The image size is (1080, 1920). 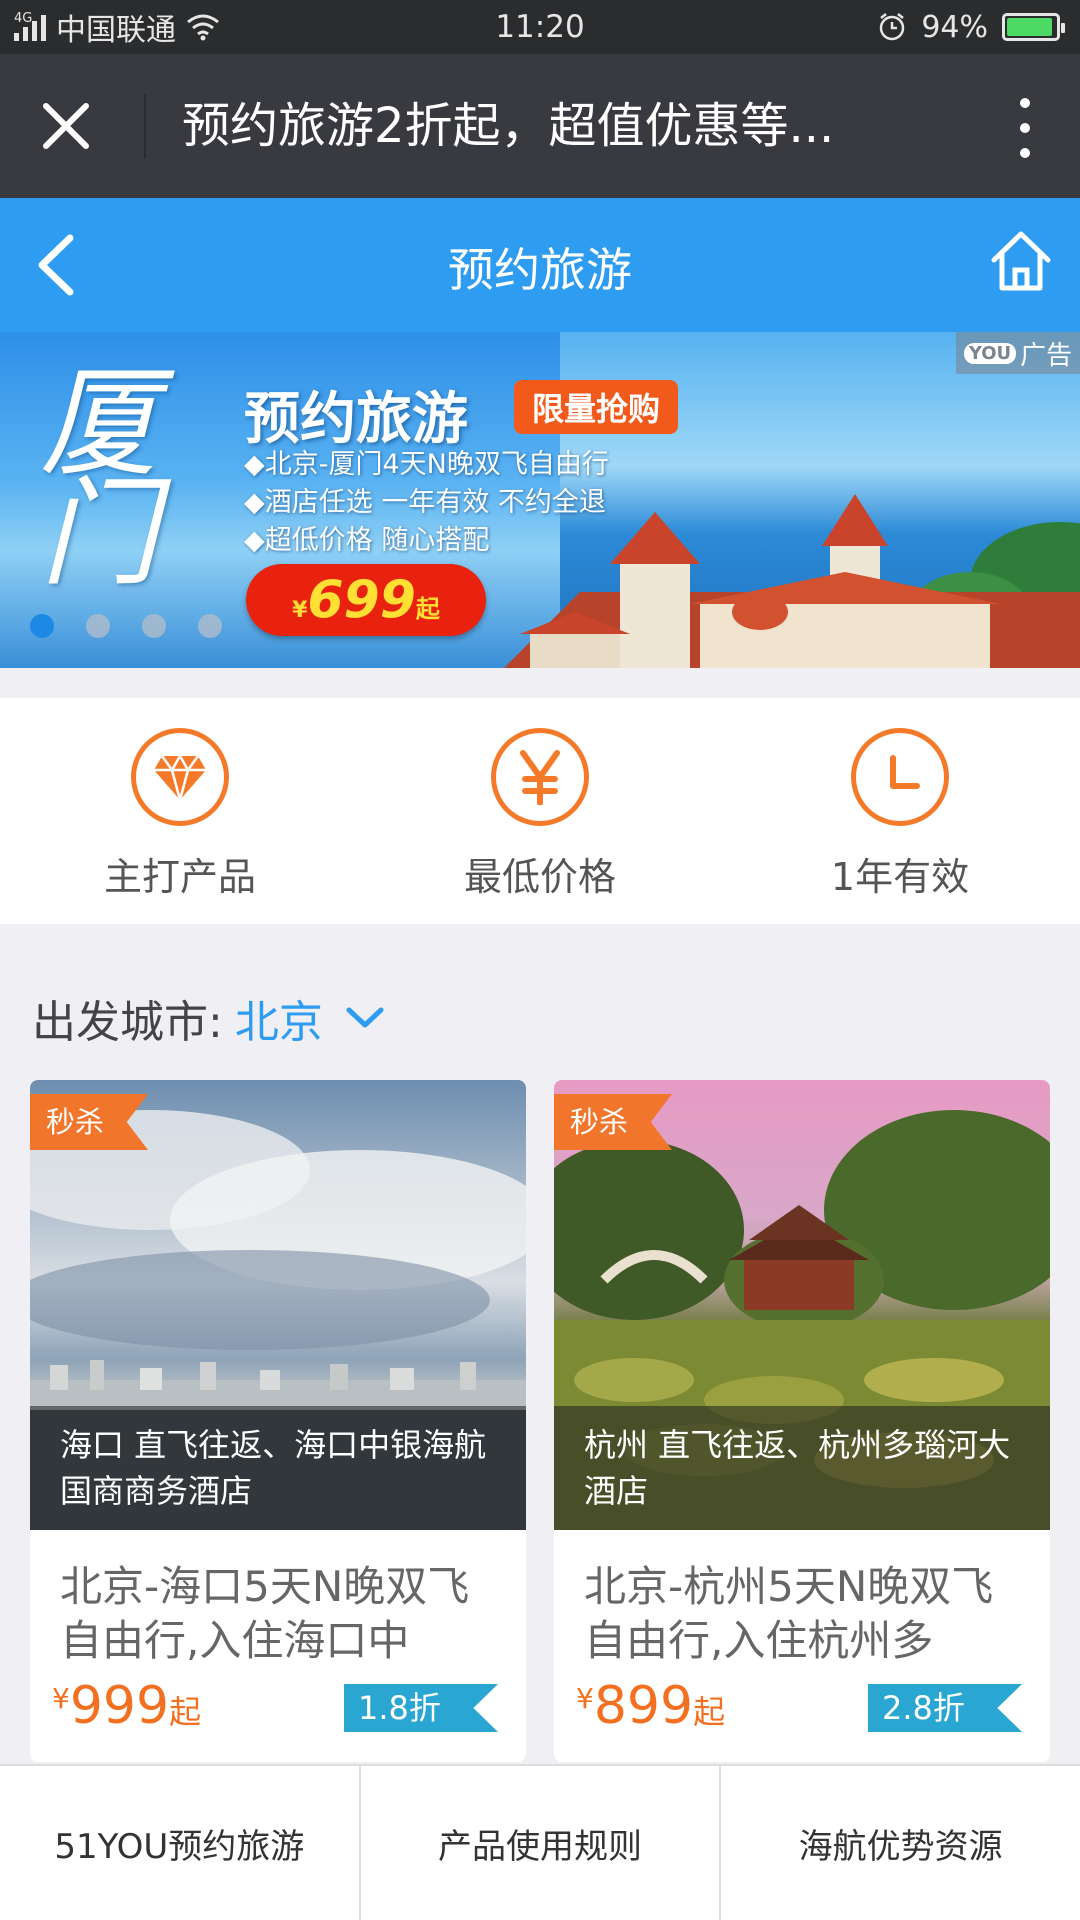 I want to click on product-price: ¥899起, so click(x=650, y=1706).